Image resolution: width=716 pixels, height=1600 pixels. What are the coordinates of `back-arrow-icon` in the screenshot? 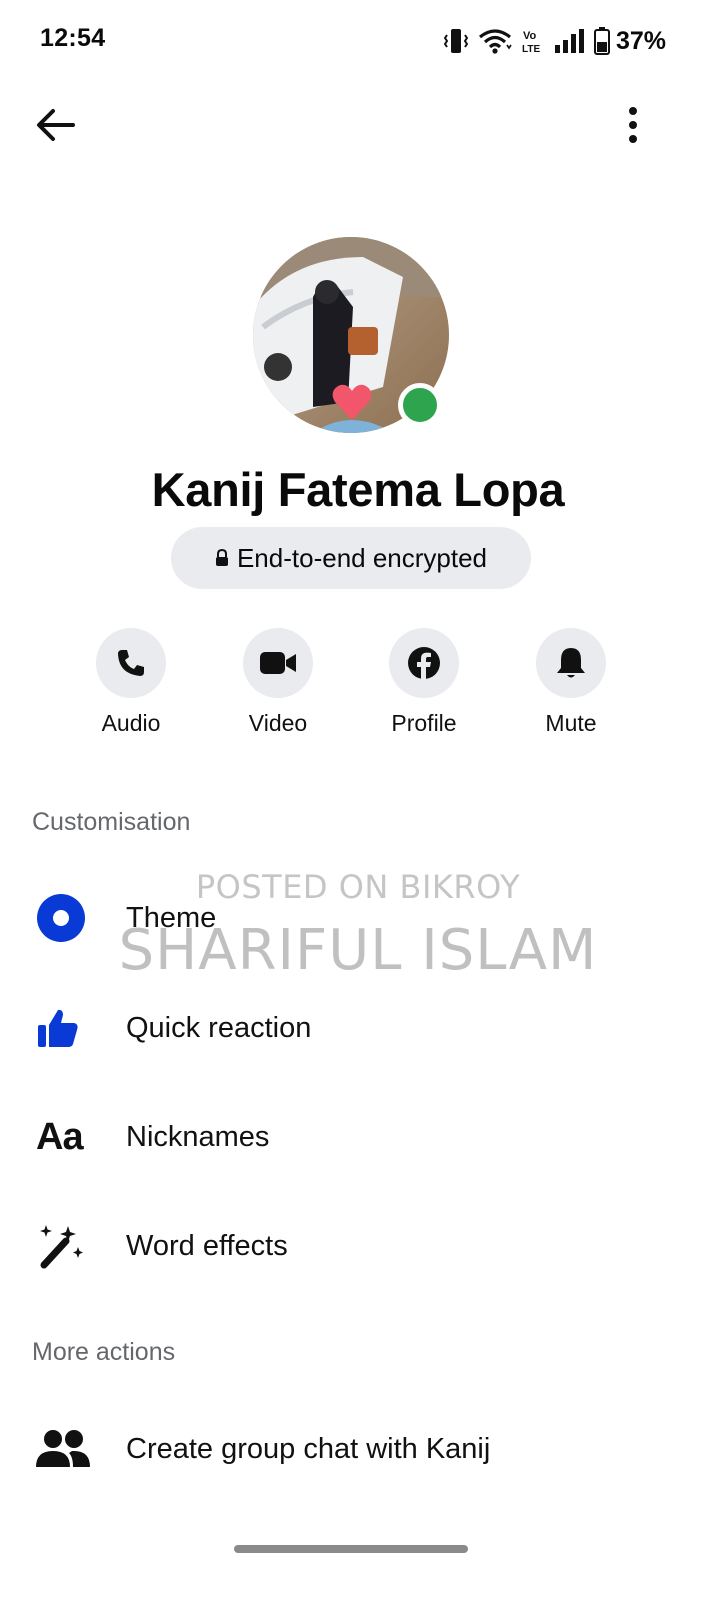 It's located at (56, 125).